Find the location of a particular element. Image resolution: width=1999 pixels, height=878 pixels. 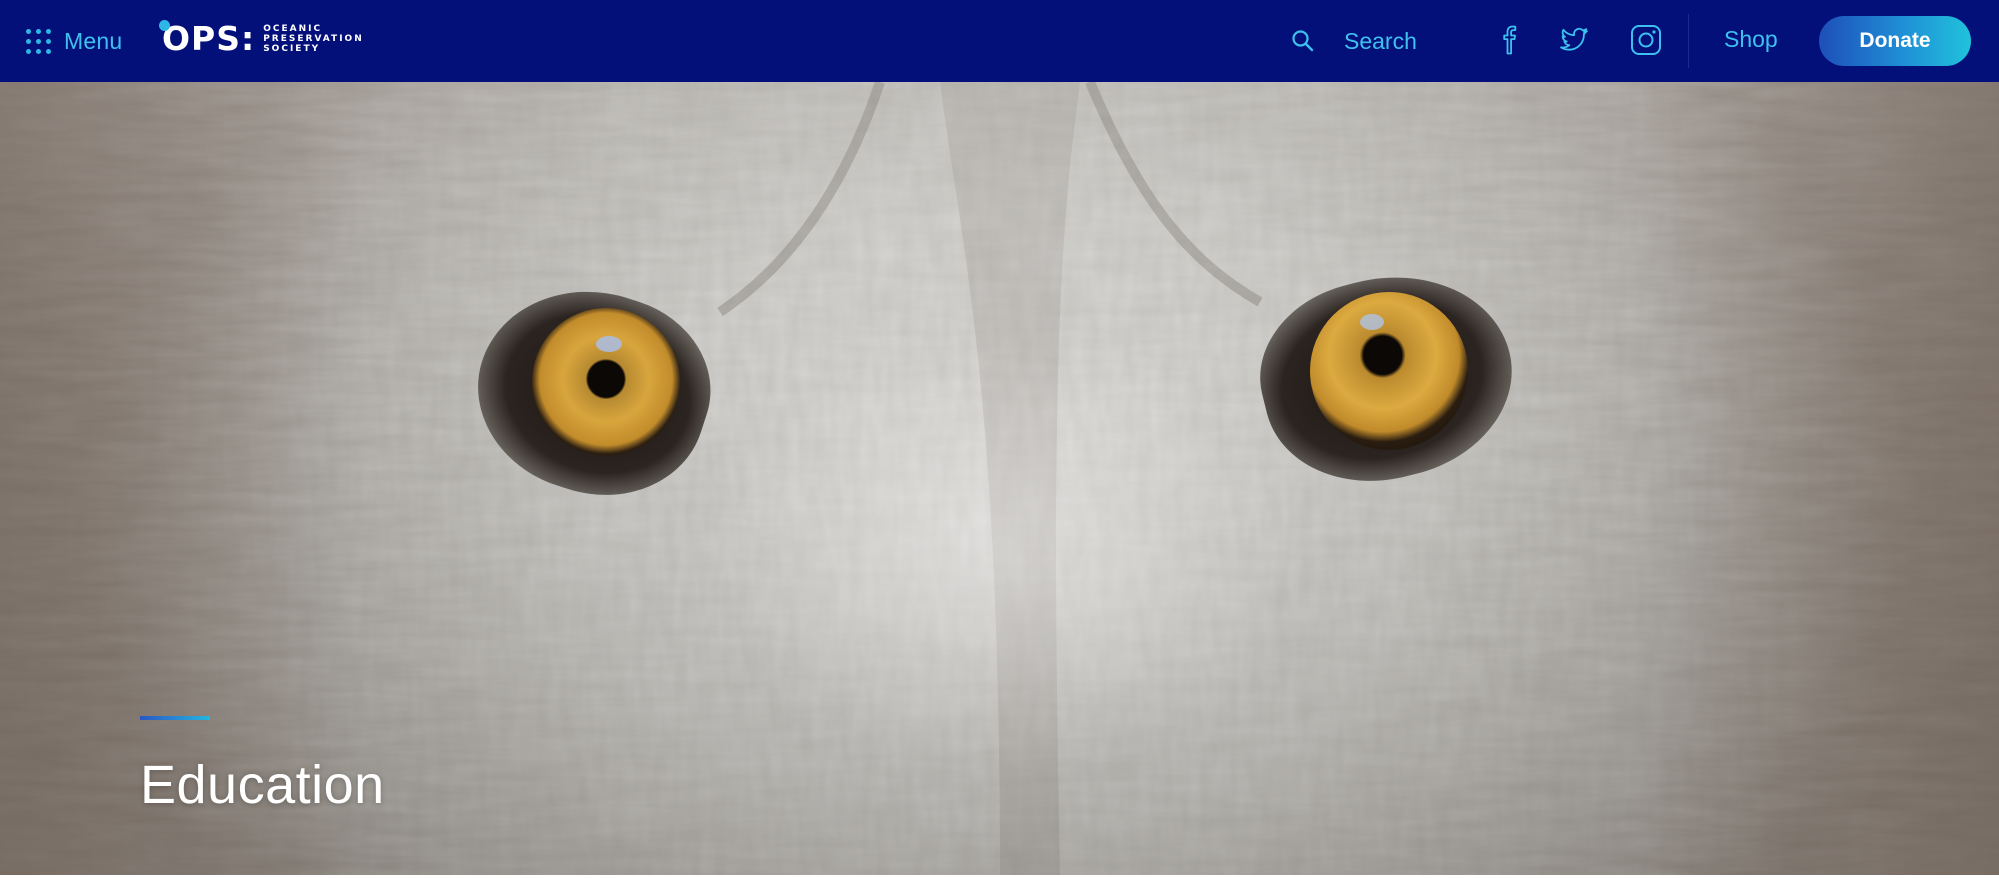

facebook-icon is located at coordinates (1510, 40).